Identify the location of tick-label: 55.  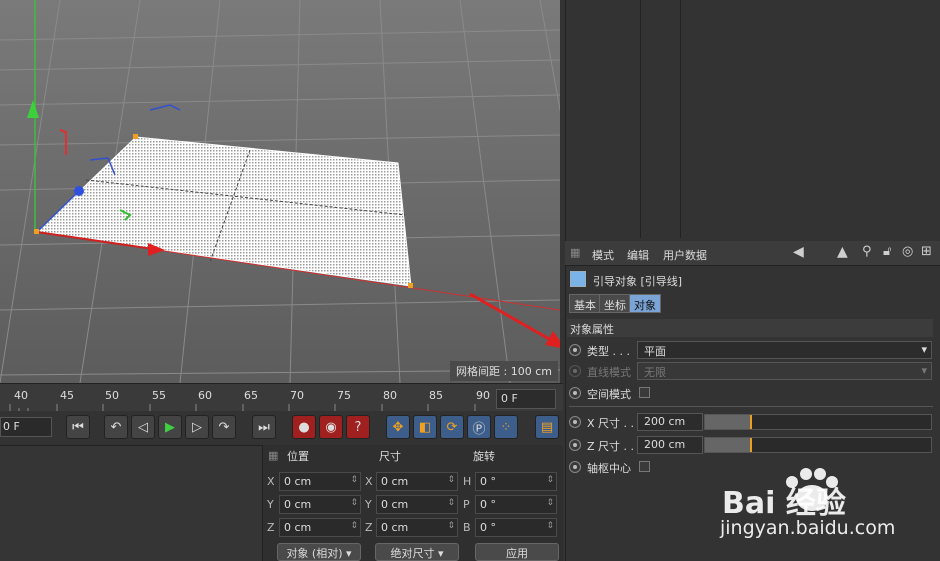
(159, 395).